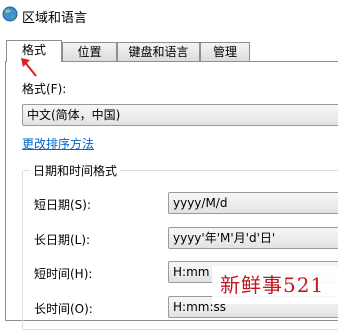 The image size is (338, 330). Describe the element at coordinates (275, 285) in the screenshot. I see `watermark: 新鲜事521` at that location.